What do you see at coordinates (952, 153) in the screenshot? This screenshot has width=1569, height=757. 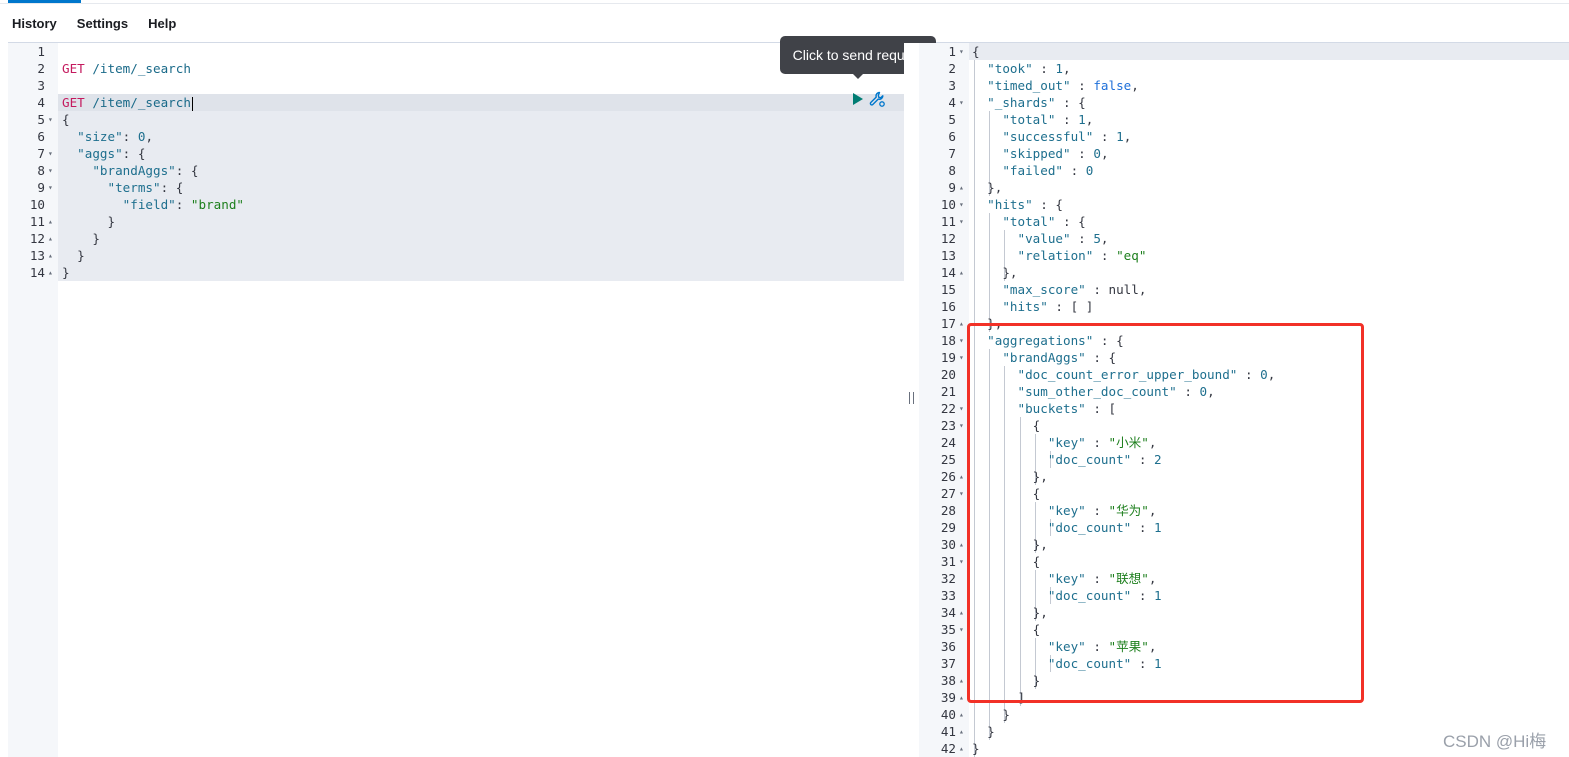 I see `line-number: 7` at bounding box center [952, 153].